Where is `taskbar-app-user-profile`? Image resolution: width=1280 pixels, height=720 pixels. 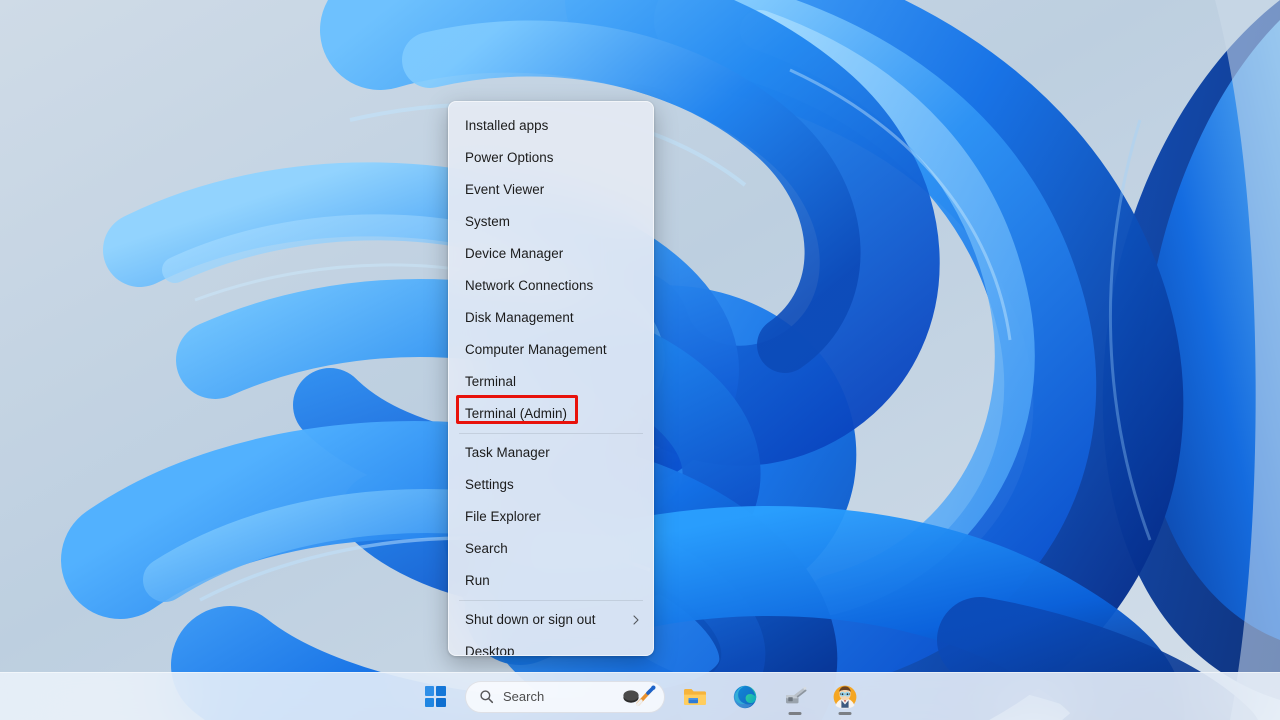 taskbar-app-user-profile is located at coordinates (845, 697).